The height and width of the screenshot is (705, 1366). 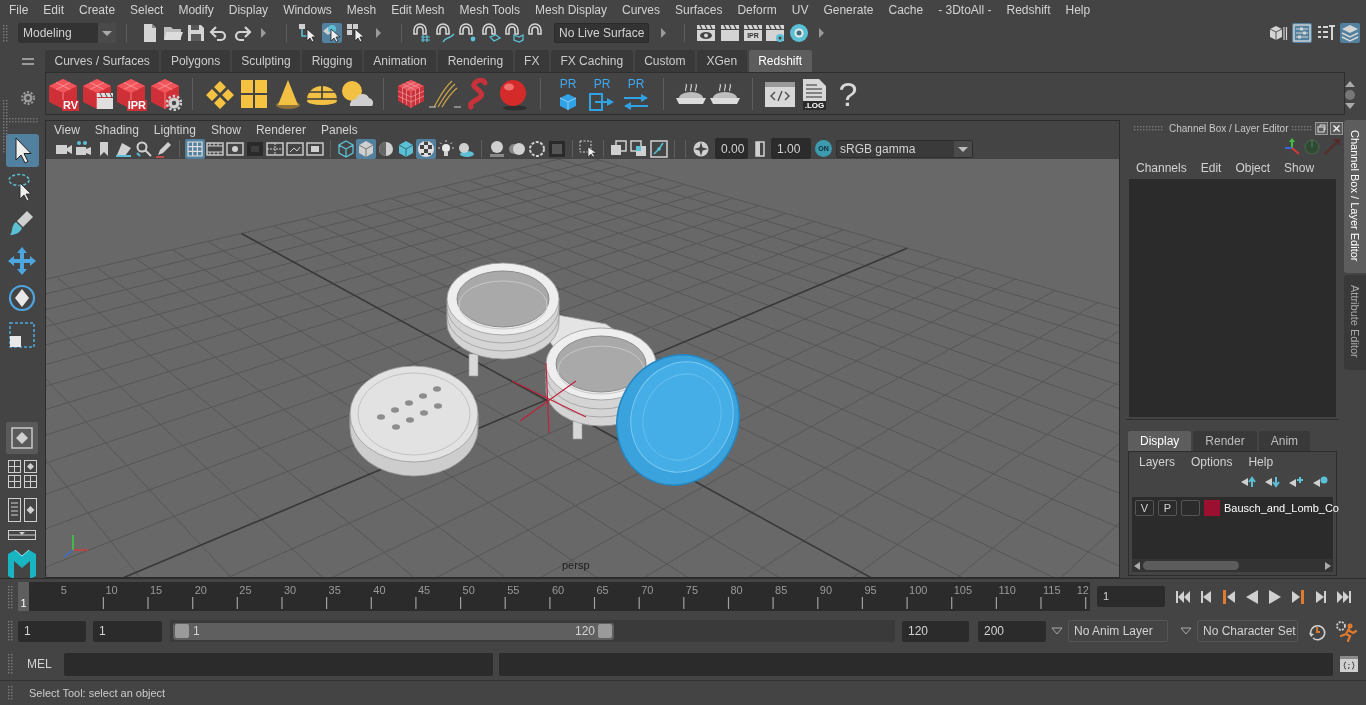 I want to click on grid-icon, so click(x=195, y=148).